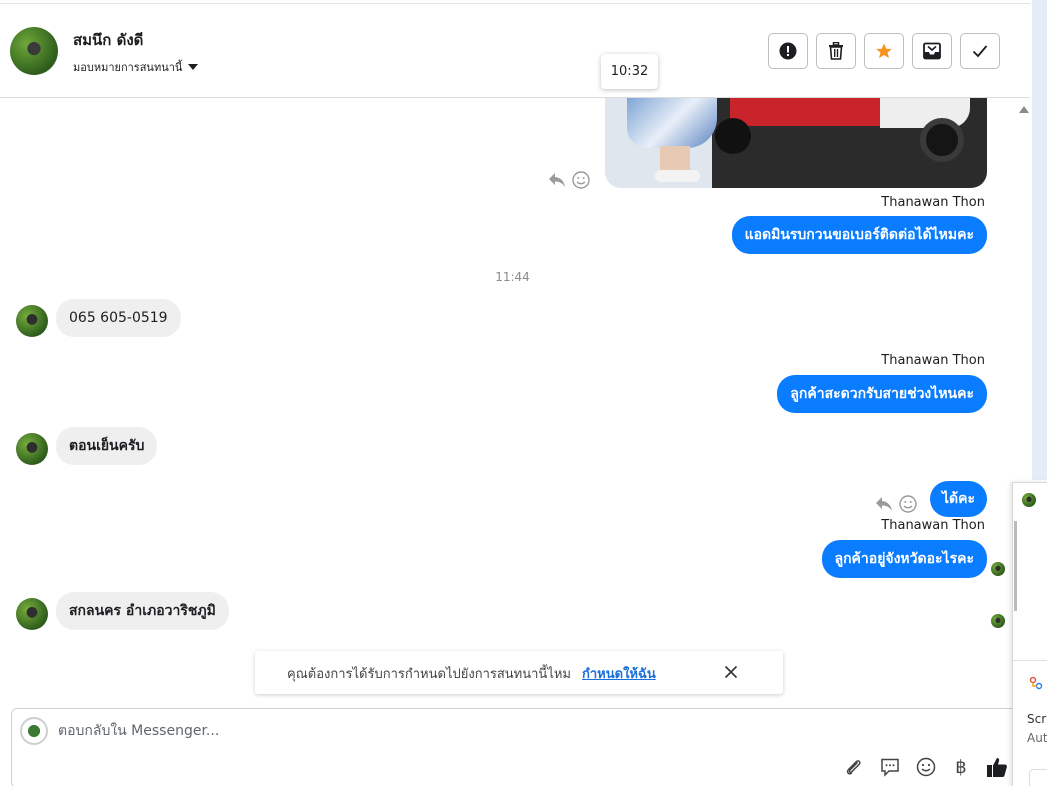 Image resolution: width=1047 pixels, height=786 pixels. I want to click on close-icon, so click(731, 672).